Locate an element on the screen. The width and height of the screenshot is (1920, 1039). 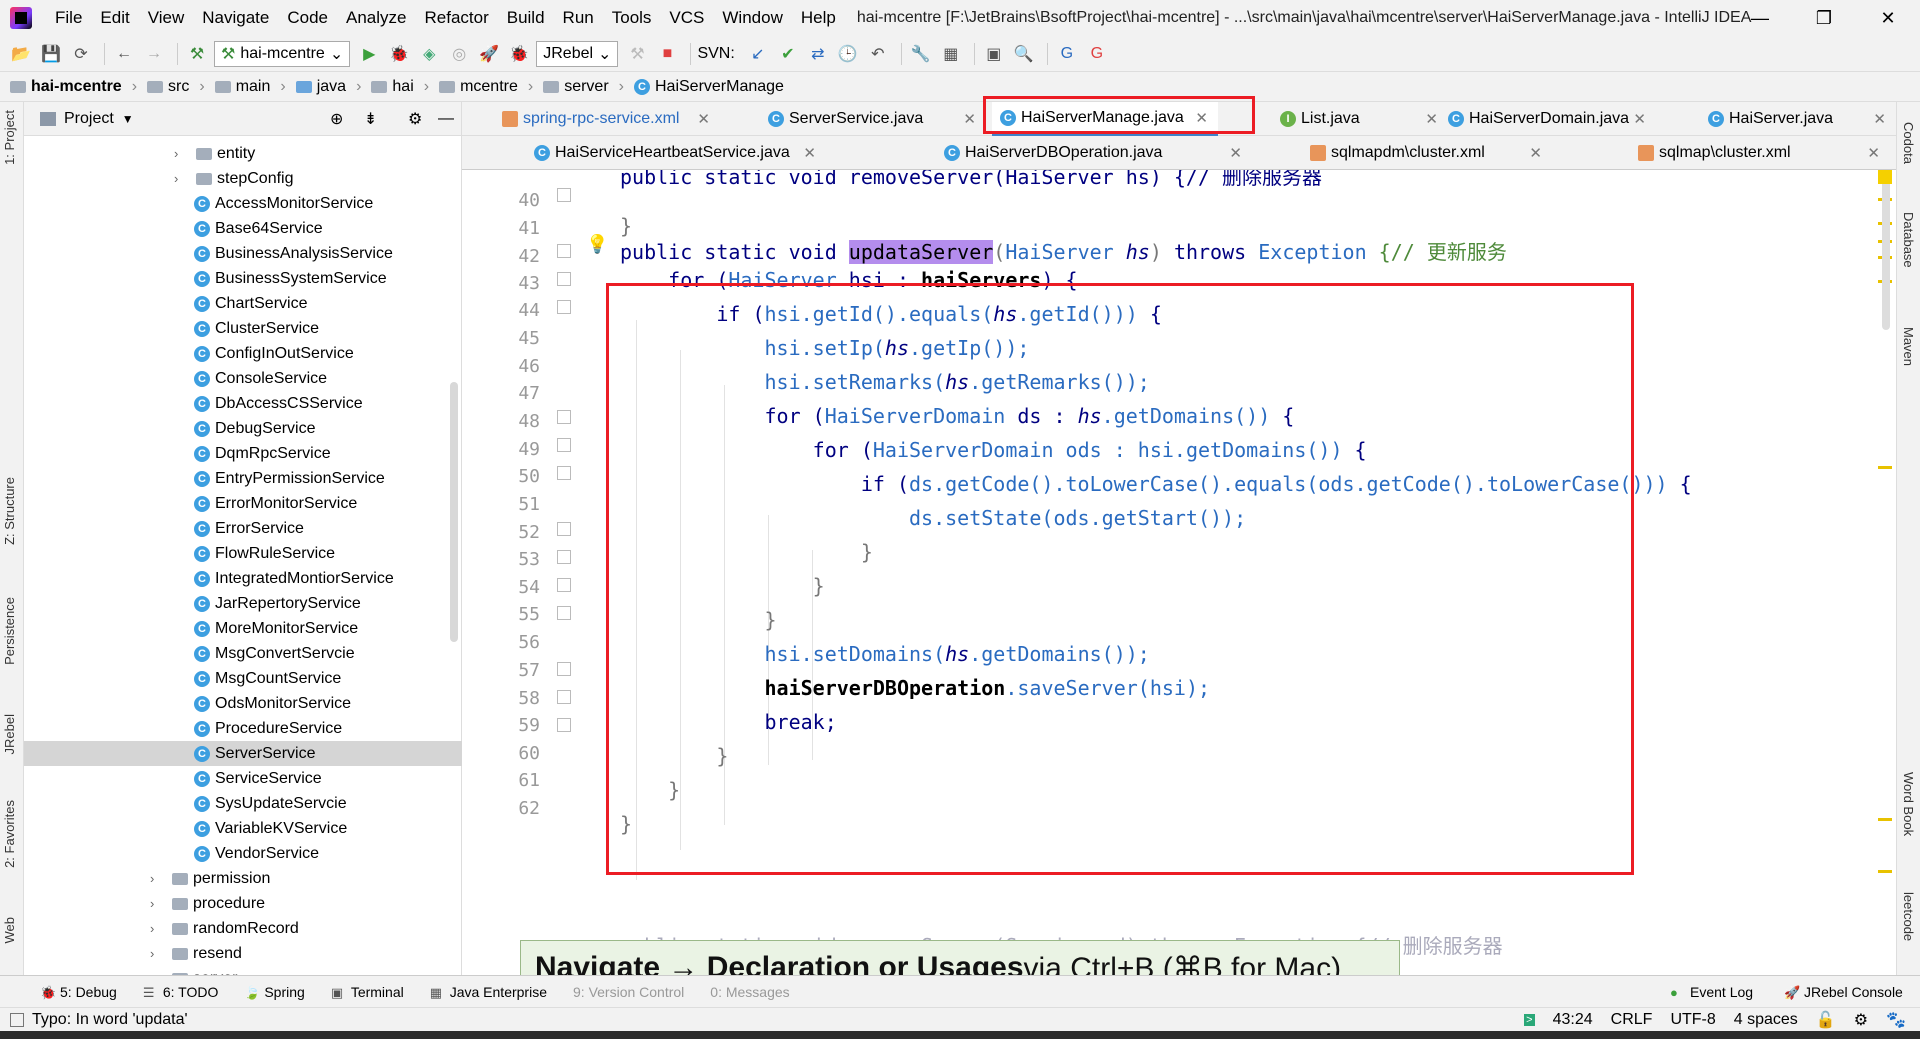
run-config-combo: ⚒ hai-mcentre ⌄ is located at coordinates (282, 53).